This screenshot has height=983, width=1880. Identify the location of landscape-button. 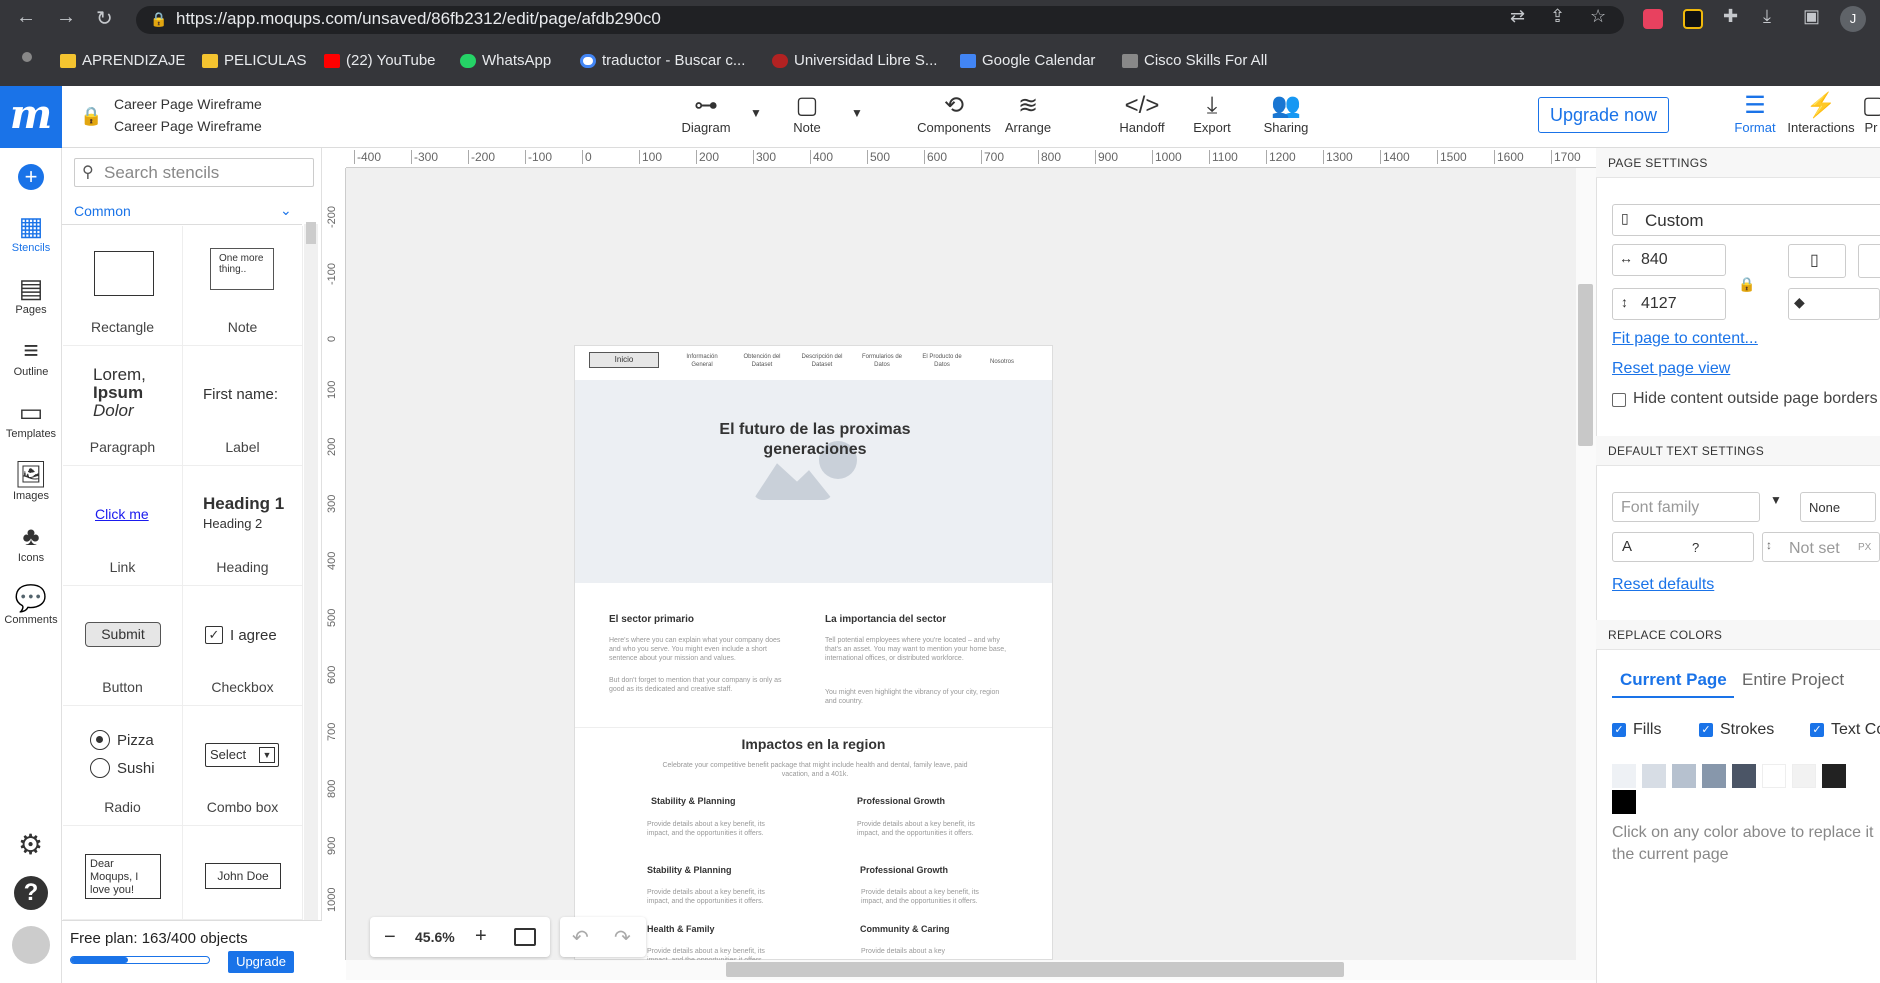
(1869, 261).